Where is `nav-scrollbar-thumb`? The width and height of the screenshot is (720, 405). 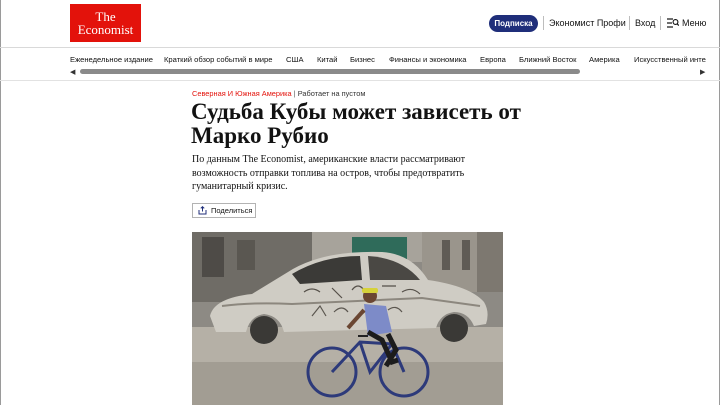
nav-scrollbar-thumb is located at coordinates (330, 71).